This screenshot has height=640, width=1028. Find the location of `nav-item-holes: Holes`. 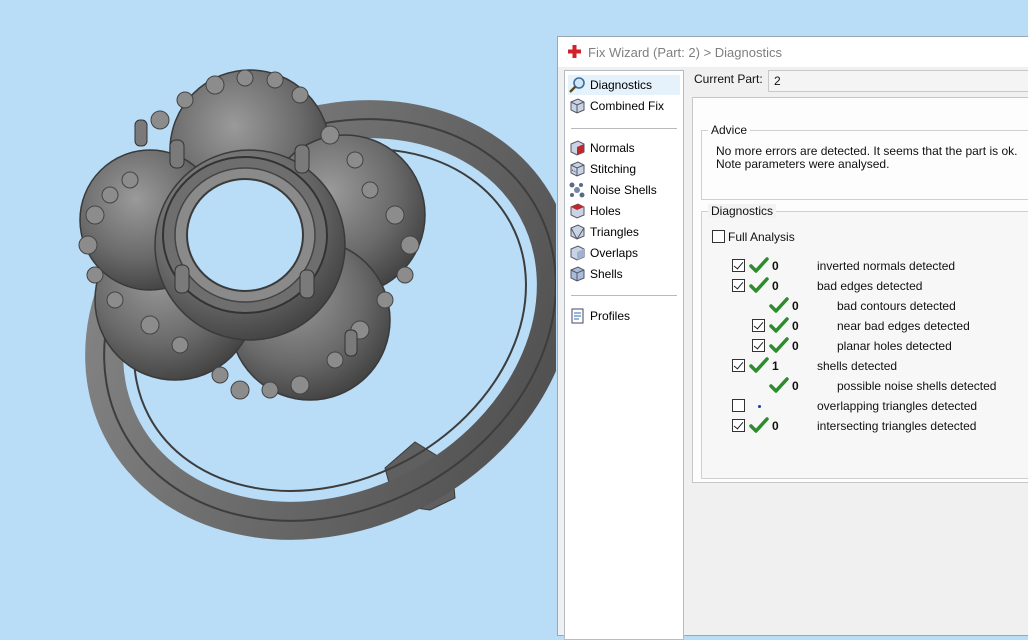

nav-item-holes: Holes is located at coordinates (624, 211).